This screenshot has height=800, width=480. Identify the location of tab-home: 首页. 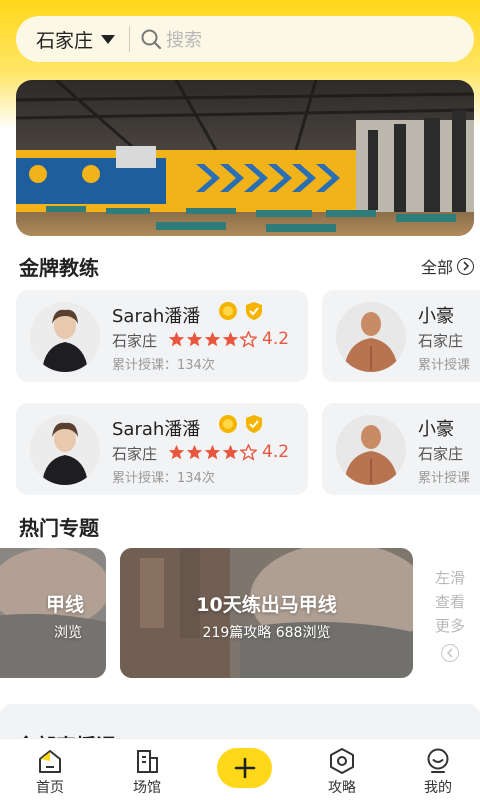
(50, 772).